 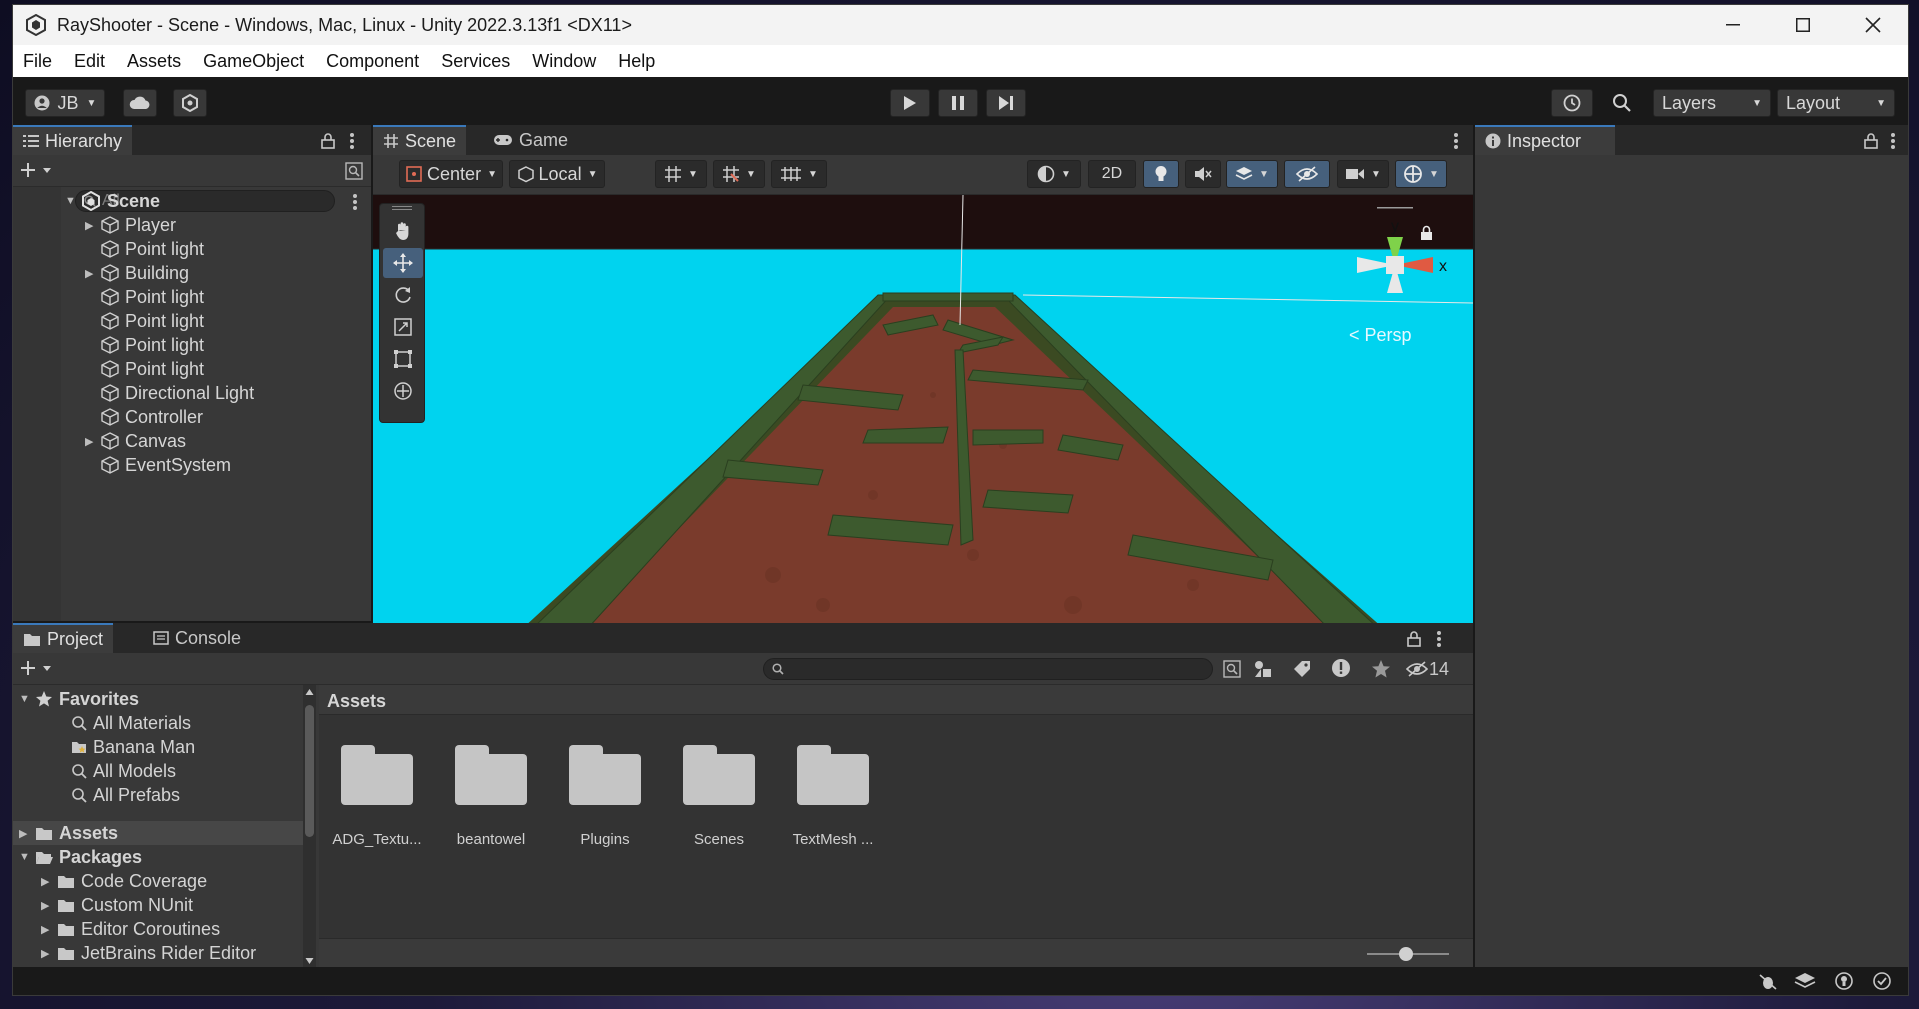 I want to click on draw-mode-dropdown: ▼, so click(x=1054, y=174).